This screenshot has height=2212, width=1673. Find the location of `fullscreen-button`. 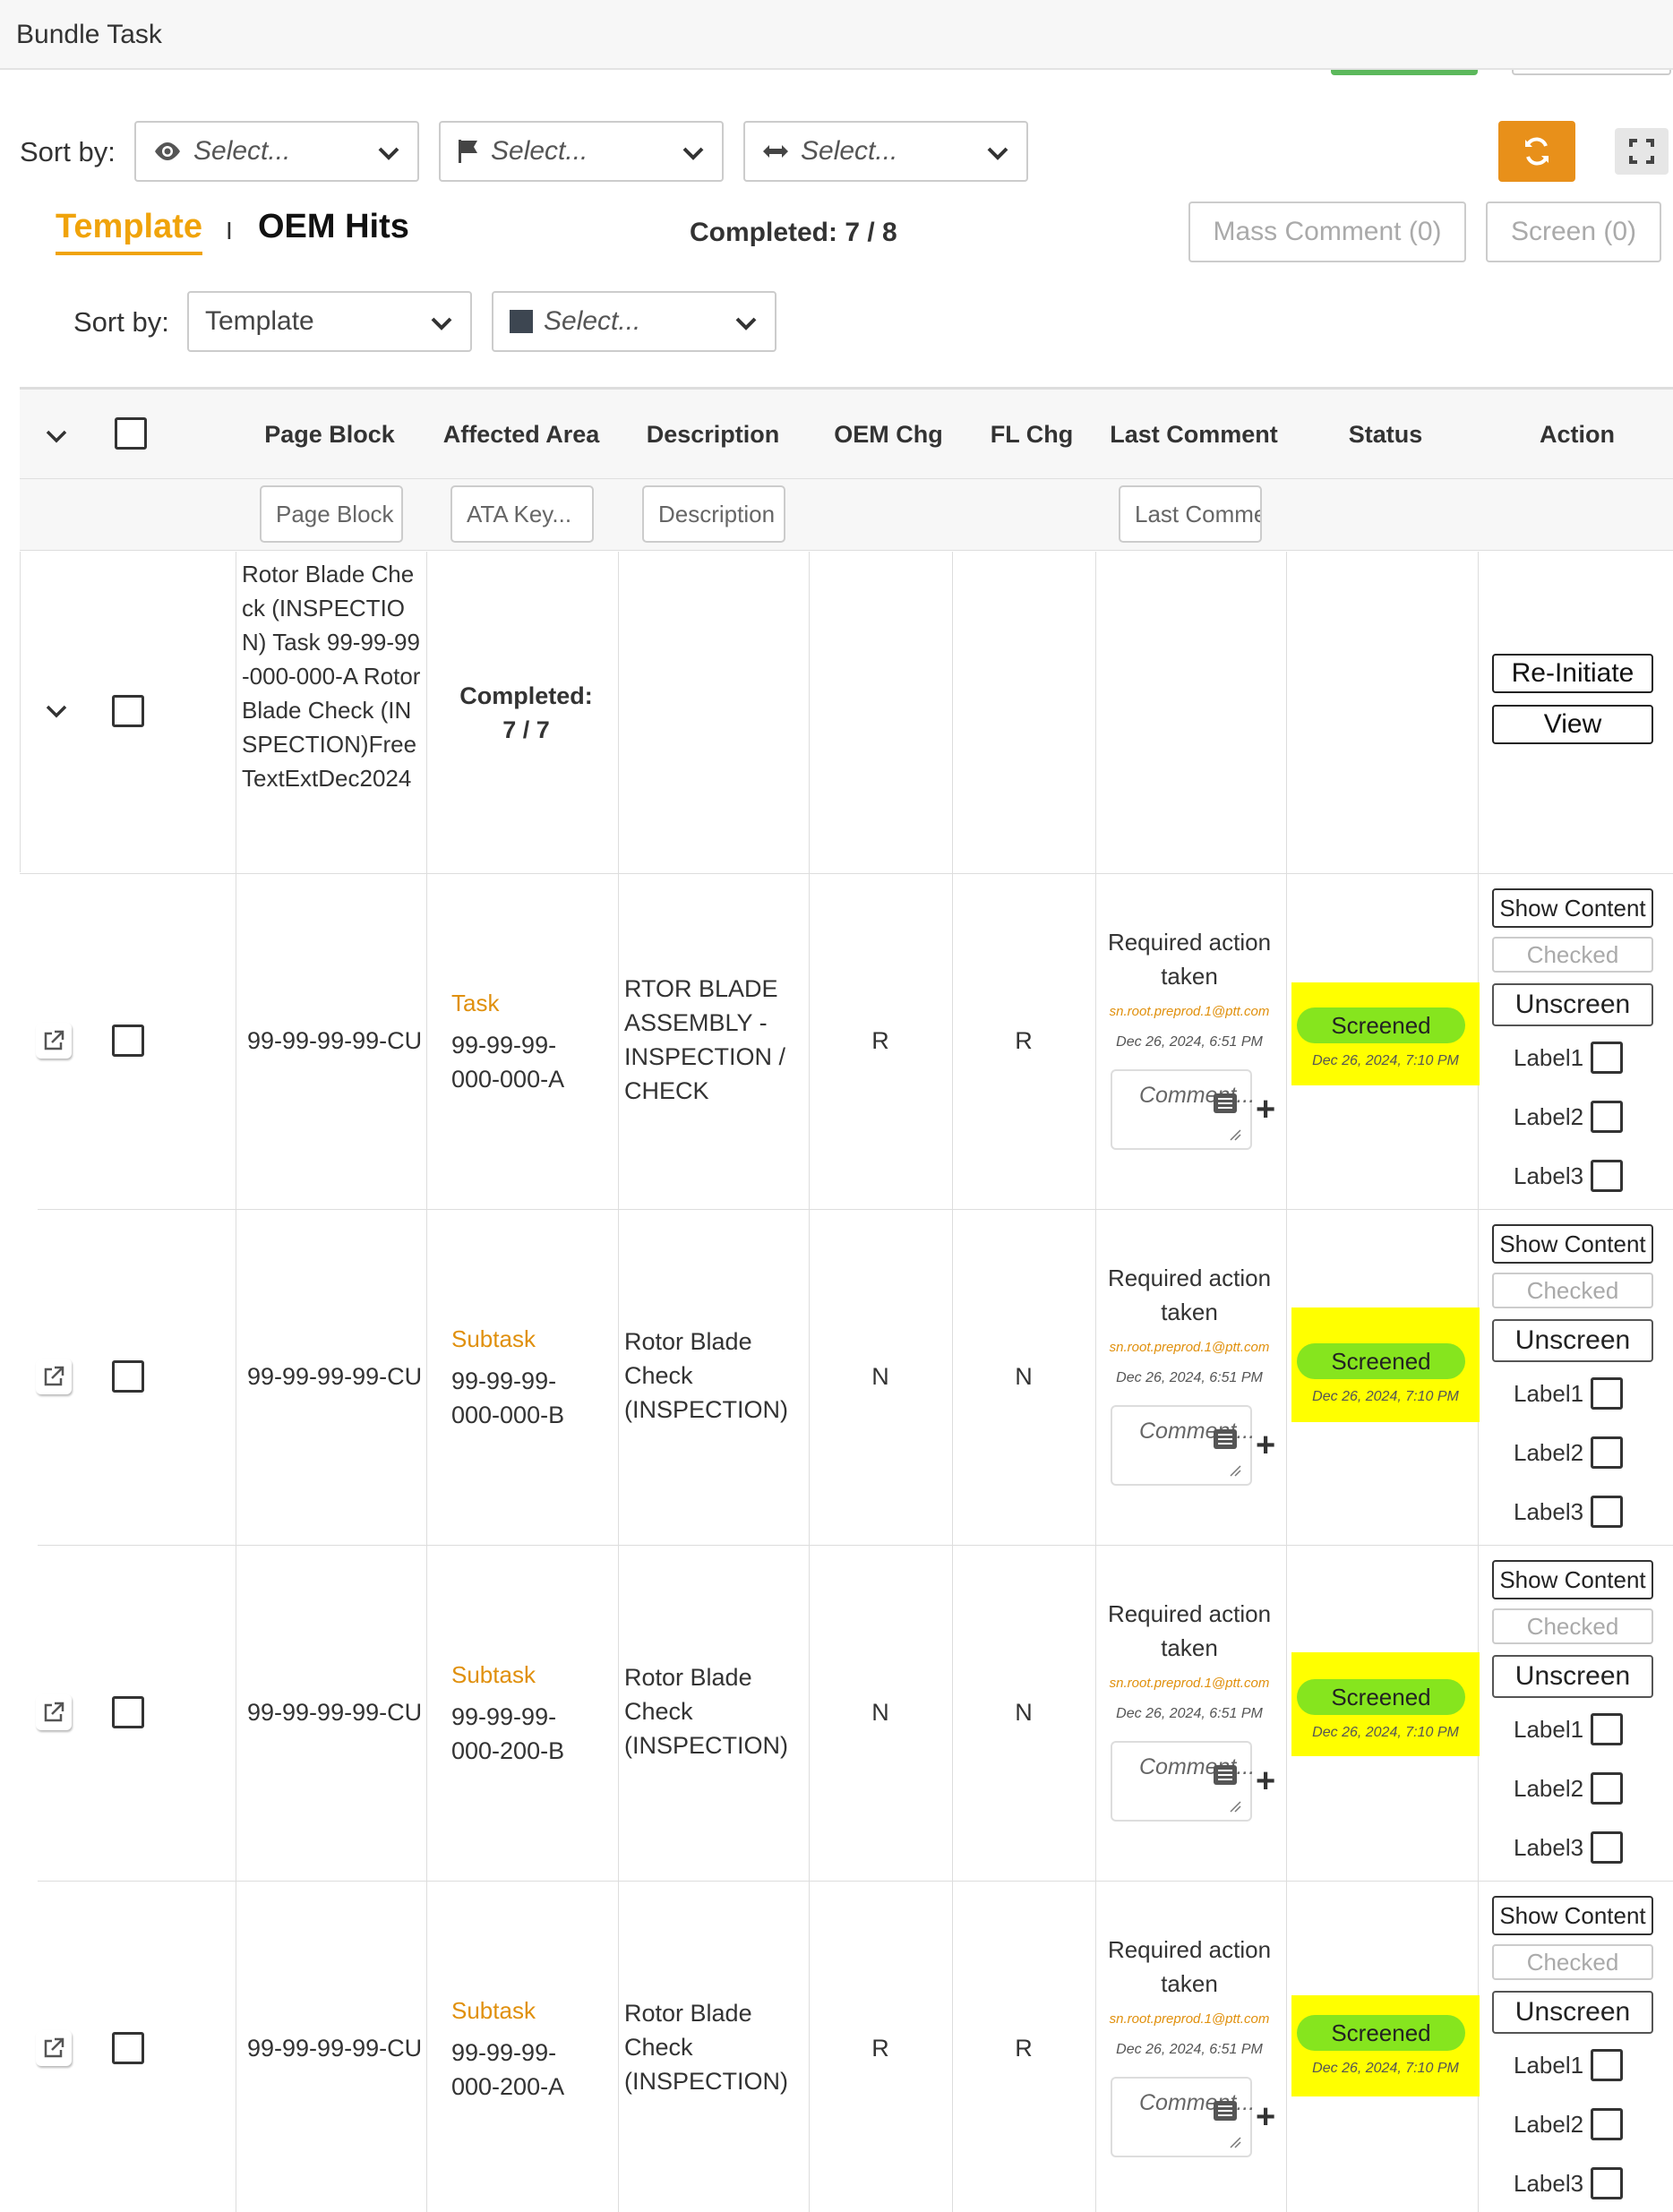

fullscreen-button is located at coordinates (1642, 151).